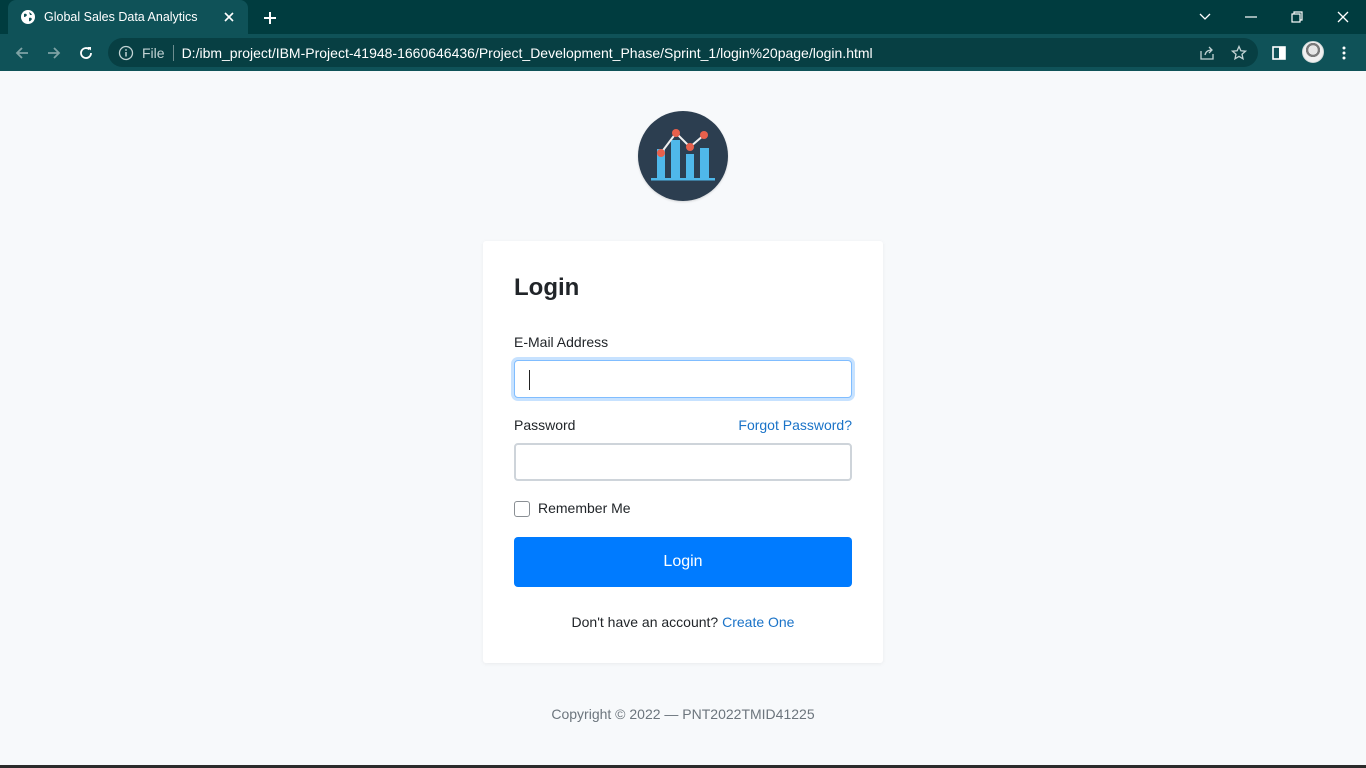 This screenshot has width=1366, height=768. Describe the element at coordinates (1297, 17) in the screenshot. I see `restore-icon` at that location.